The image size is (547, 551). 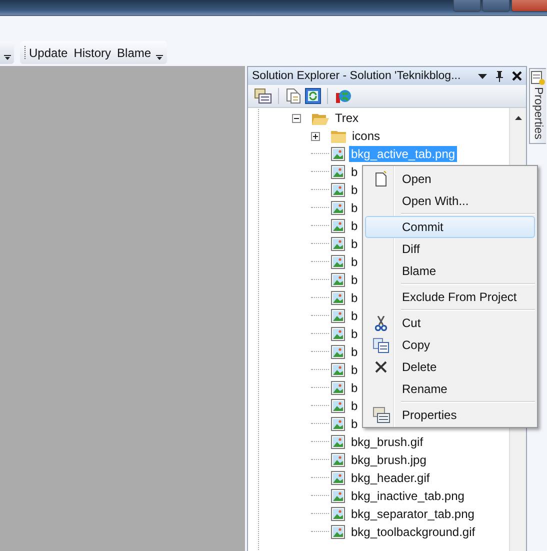 I want to click on folder-icon, so click(x=338, y=136).